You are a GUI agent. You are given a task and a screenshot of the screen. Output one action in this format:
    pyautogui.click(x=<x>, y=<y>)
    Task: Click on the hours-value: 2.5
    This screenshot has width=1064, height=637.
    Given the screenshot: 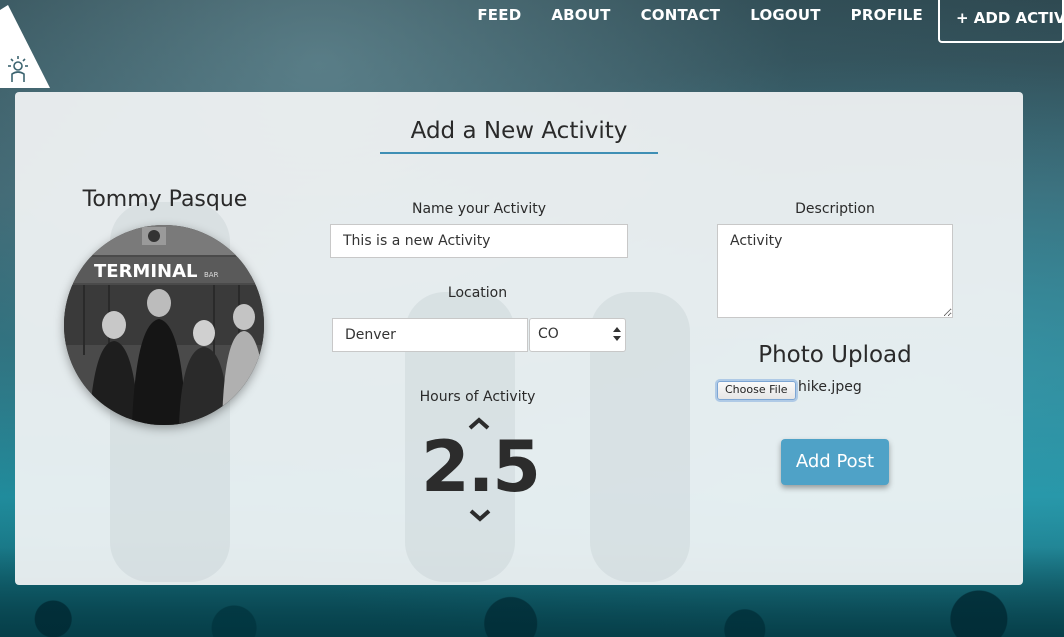 What is the action you would take?
    pyautogui.click(x=480, y=467)
    